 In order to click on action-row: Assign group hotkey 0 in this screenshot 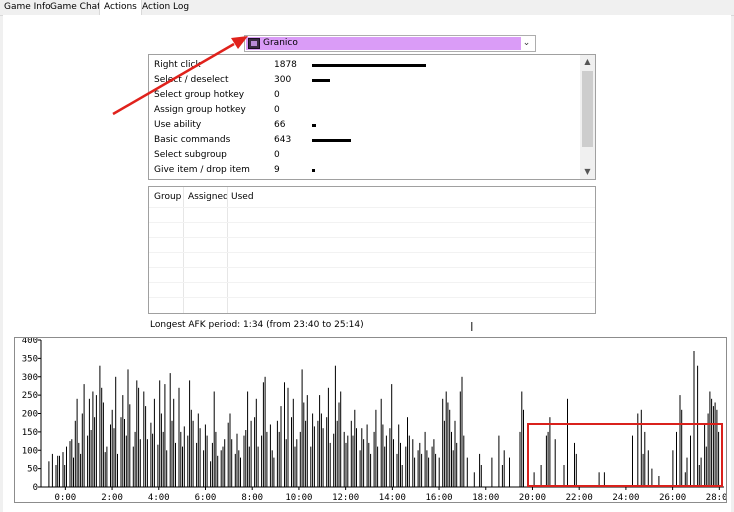, I will do `click(364, 110)`.